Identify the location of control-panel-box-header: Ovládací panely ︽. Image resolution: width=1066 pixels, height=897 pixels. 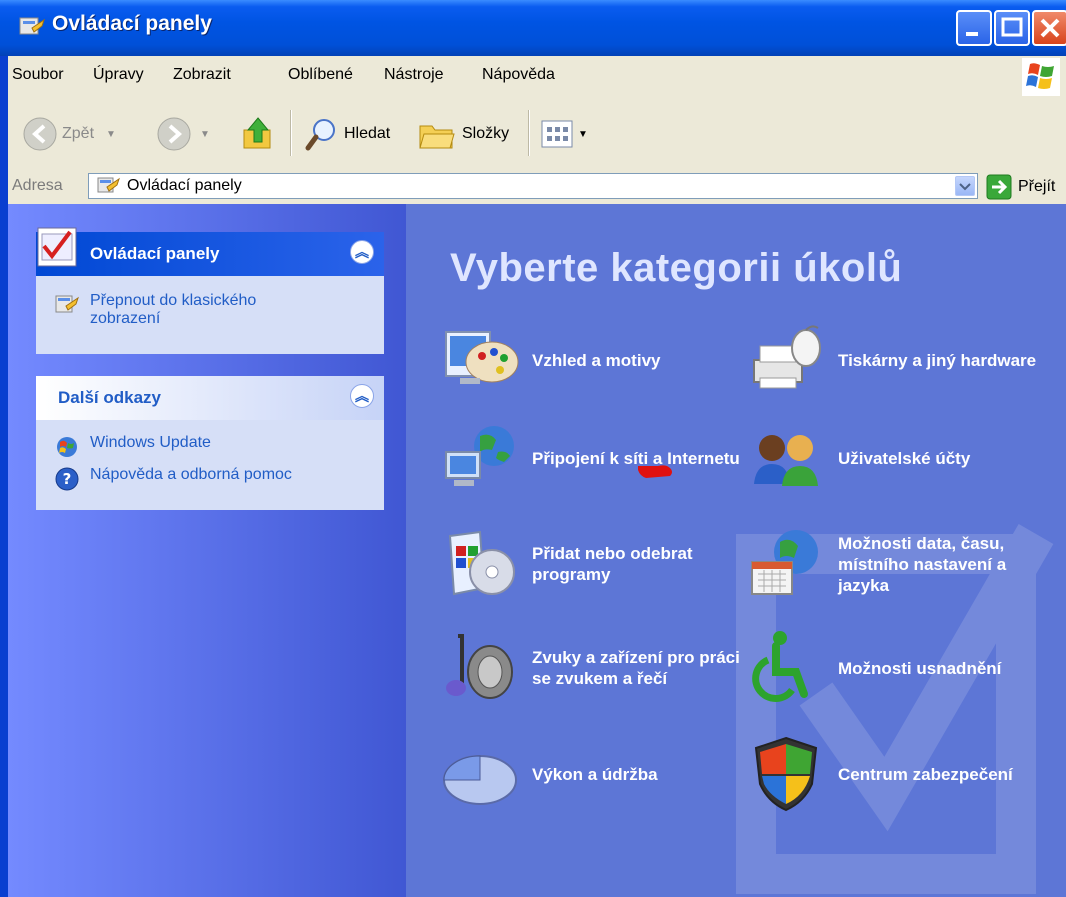
(210, 251).